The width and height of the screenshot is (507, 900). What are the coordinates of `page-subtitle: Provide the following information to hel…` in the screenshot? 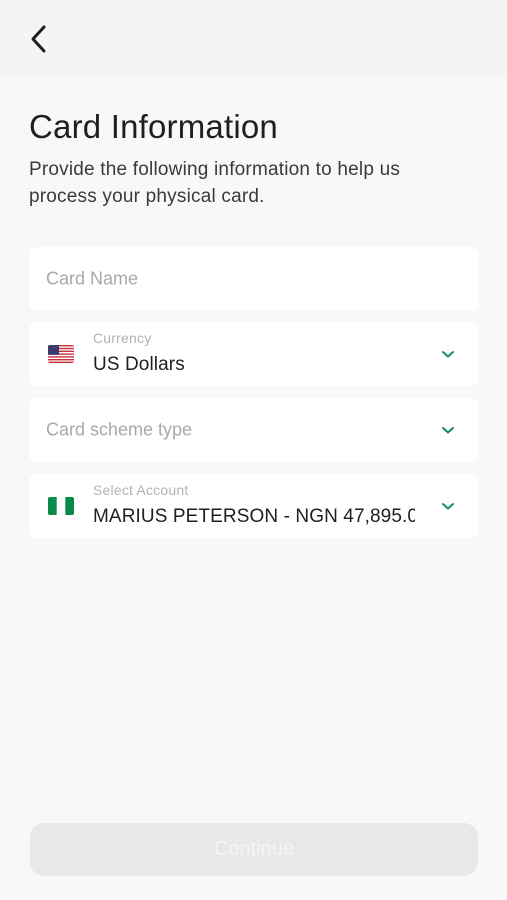 It's located at (215, 183).